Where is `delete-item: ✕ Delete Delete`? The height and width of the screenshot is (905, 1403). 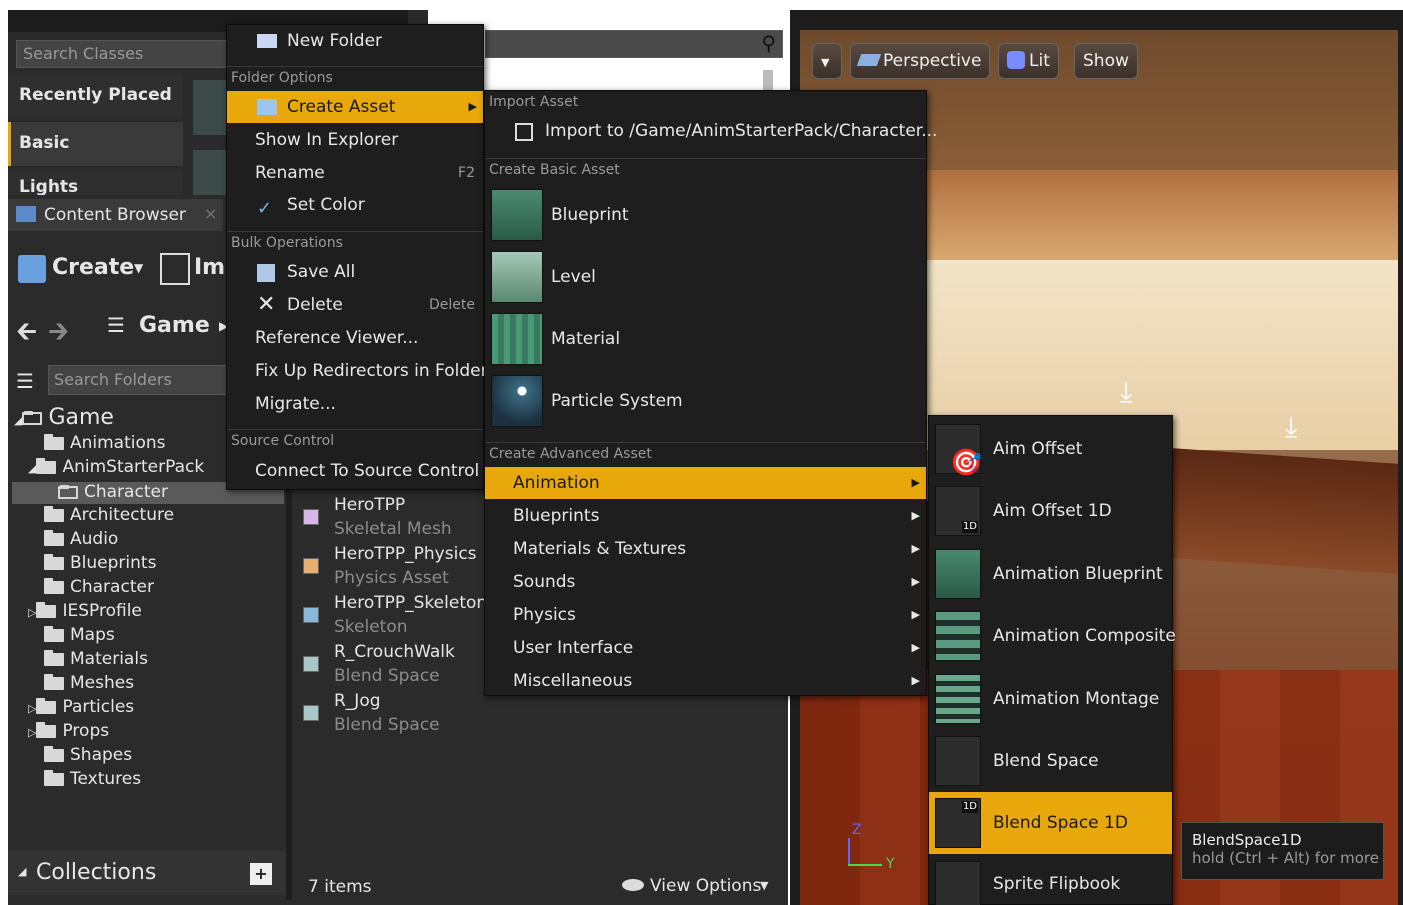
delete-item: ✕ Delete Delete is located at coordinates (355, 305).